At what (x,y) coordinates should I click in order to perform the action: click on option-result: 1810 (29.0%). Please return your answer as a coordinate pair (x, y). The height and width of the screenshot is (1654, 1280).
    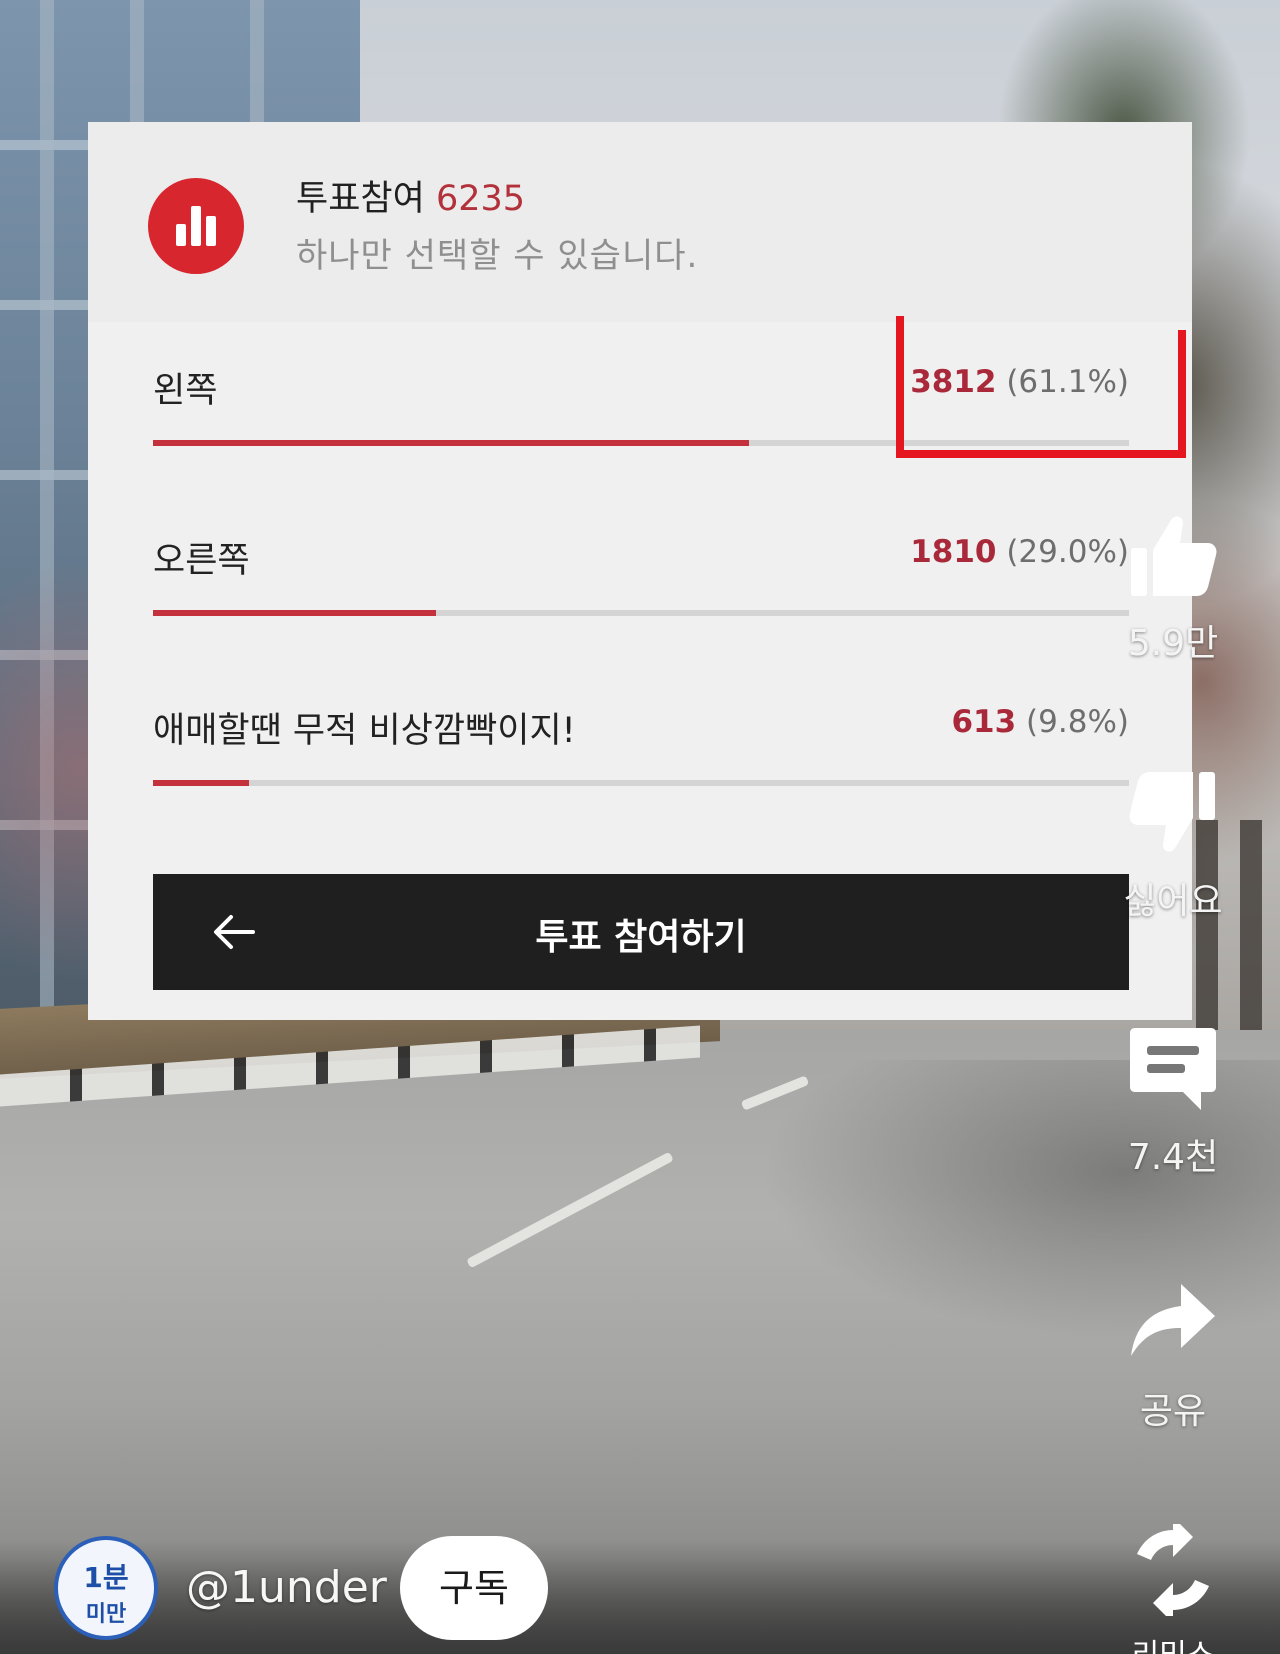
    Looking at the image, I should click on (1019, 552).